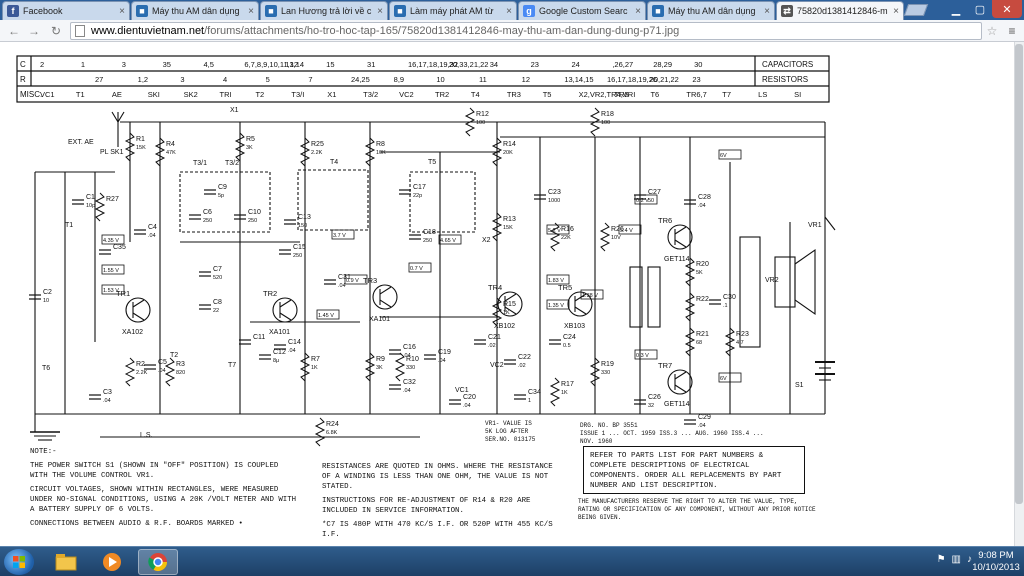  Describe the element at coordinates (799, 385) in the screenshot. I see `component-label: S1` at that location.